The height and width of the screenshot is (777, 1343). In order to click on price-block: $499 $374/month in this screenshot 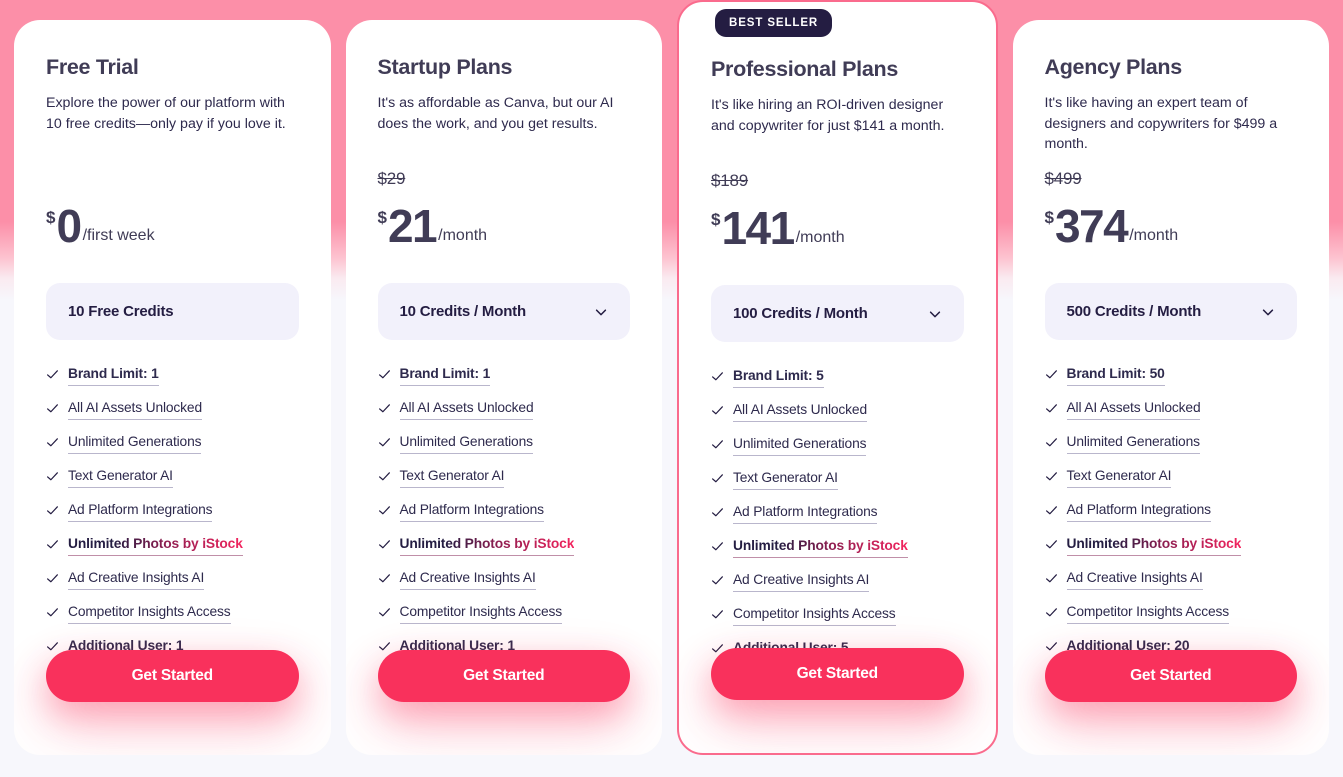, I will do `click(1171, 215)`.